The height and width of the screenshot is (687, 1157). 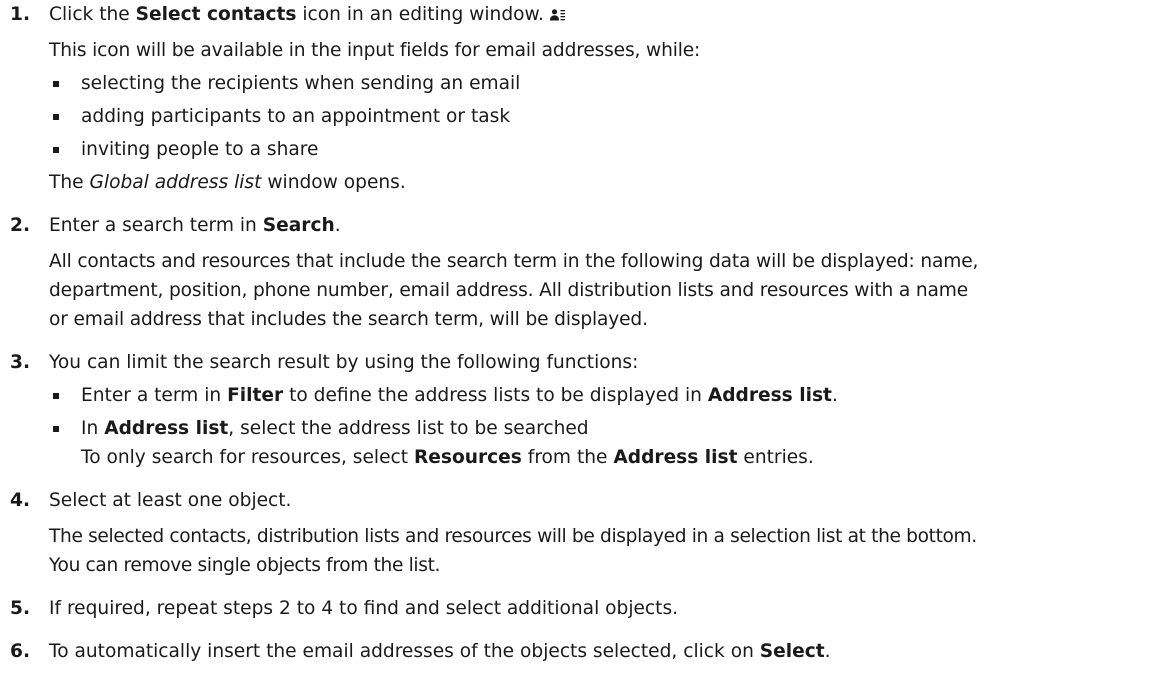 I want to click on list-item: inviting people to a share, so click(x=603, y=149).